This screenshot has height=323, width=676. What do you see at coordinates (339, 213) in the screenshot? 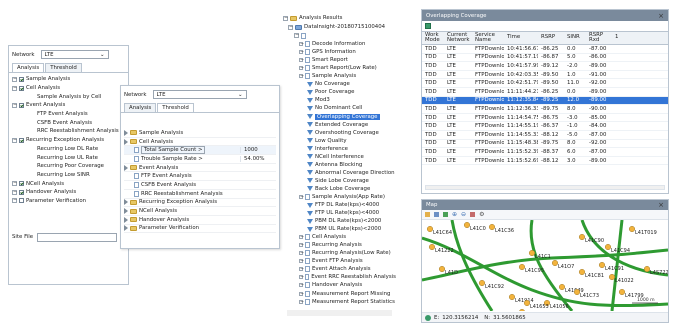
I see `result-tree-item: FTP UL Rate(kps)<4000` at bounding box center [339, 213].